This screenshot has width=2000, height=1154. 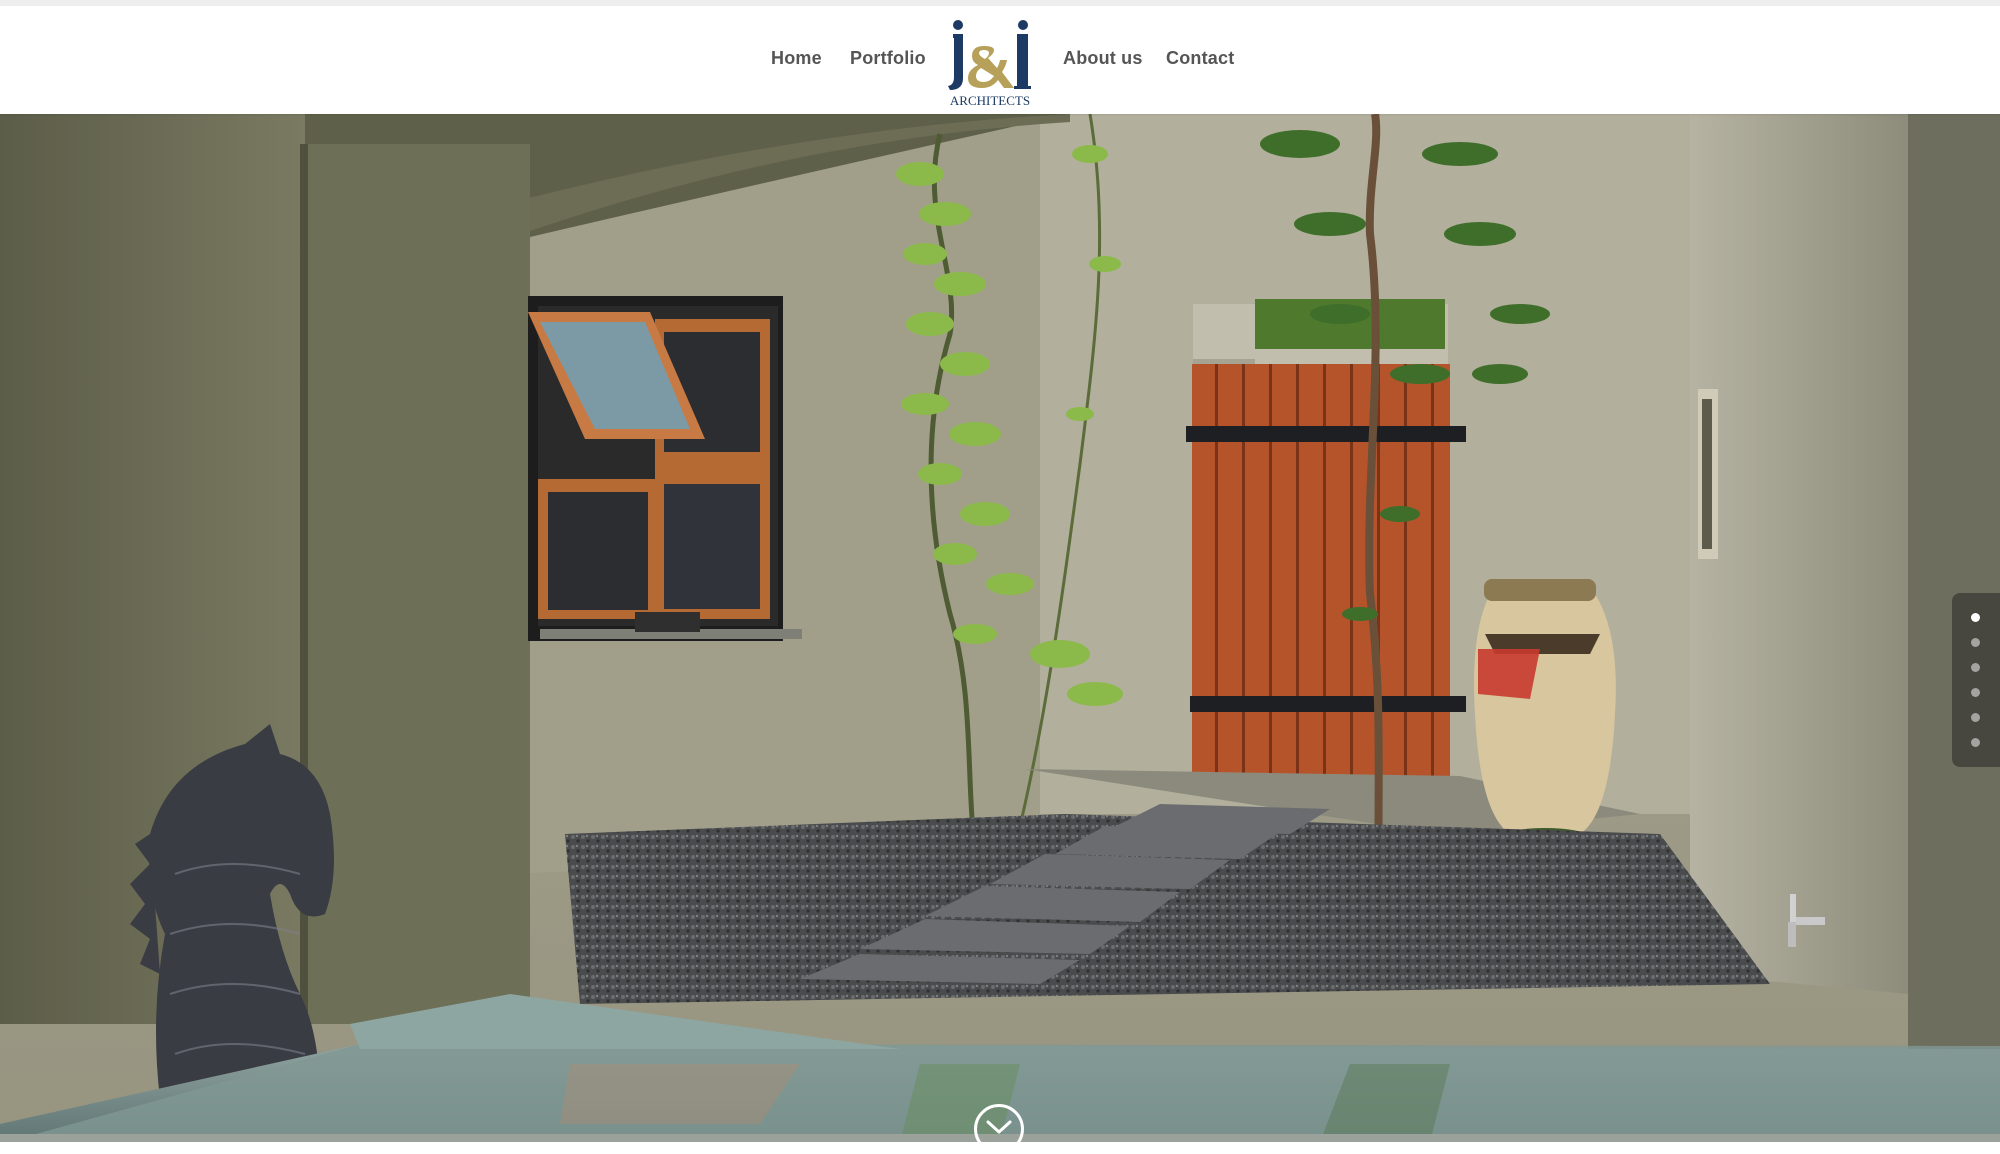 What do you see at coordinates (1976, 680) in the screenshot?
I see `slider-pagination` at bounding box center [1976, 680].